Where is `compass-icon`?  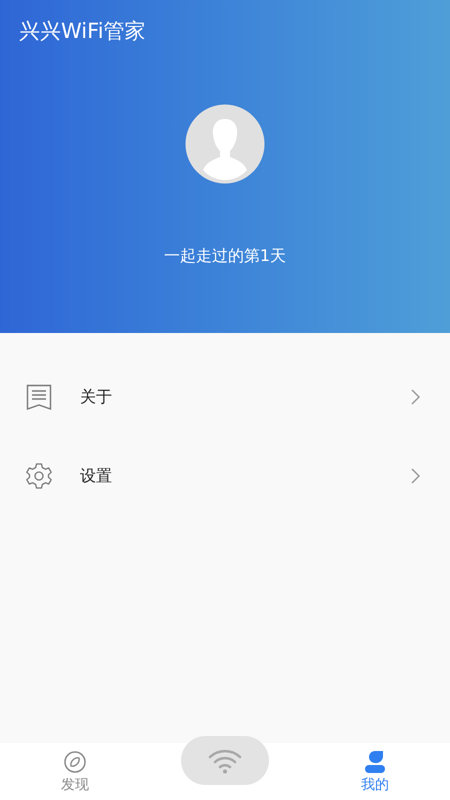 compass-icon is located at coordinates (75, 762).